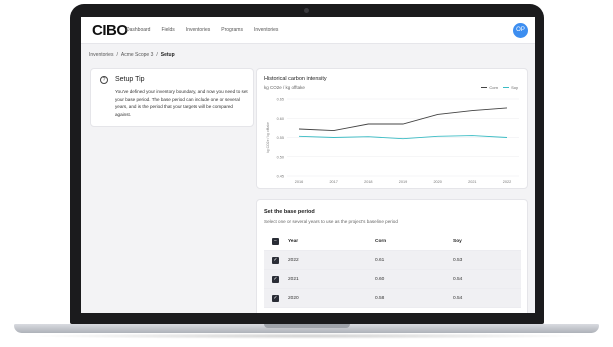  I want to click on table-row: ✓ 2020 0.58 0.54, so click(392, 298).